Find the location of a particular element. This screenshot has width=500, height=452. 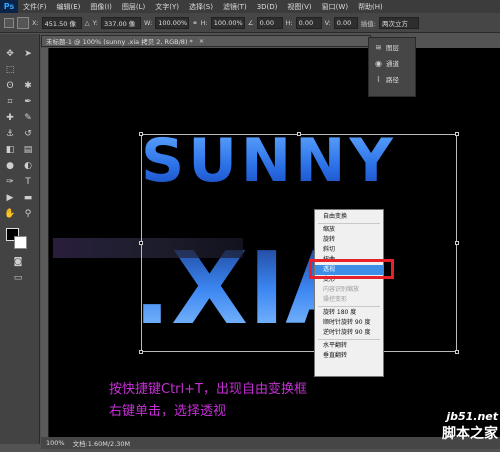

width-field: 100.00% is located at coordinates (172, 22).